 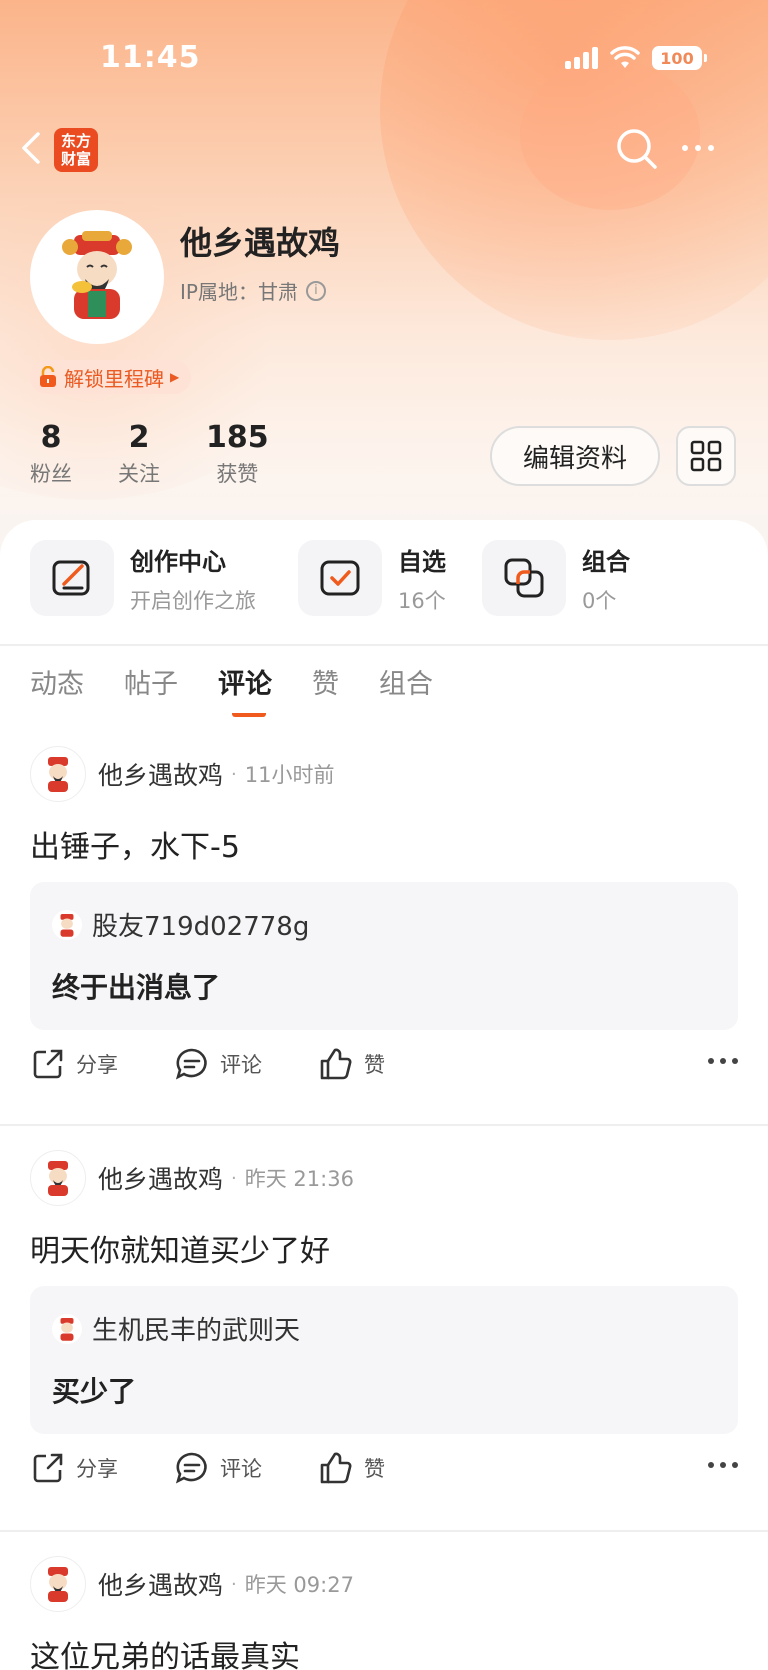 I want to click on quoted-post: 股友719d02778g 终于出消息了, so click(x=384, y=956).